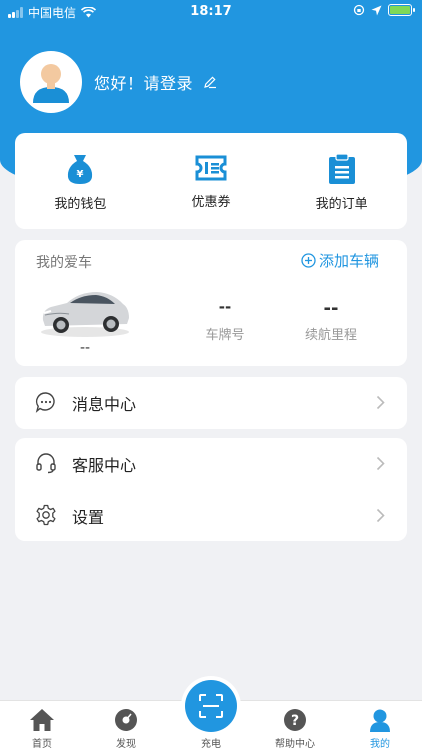  I want to click on range-label: 续航里程, so click(330, 335).